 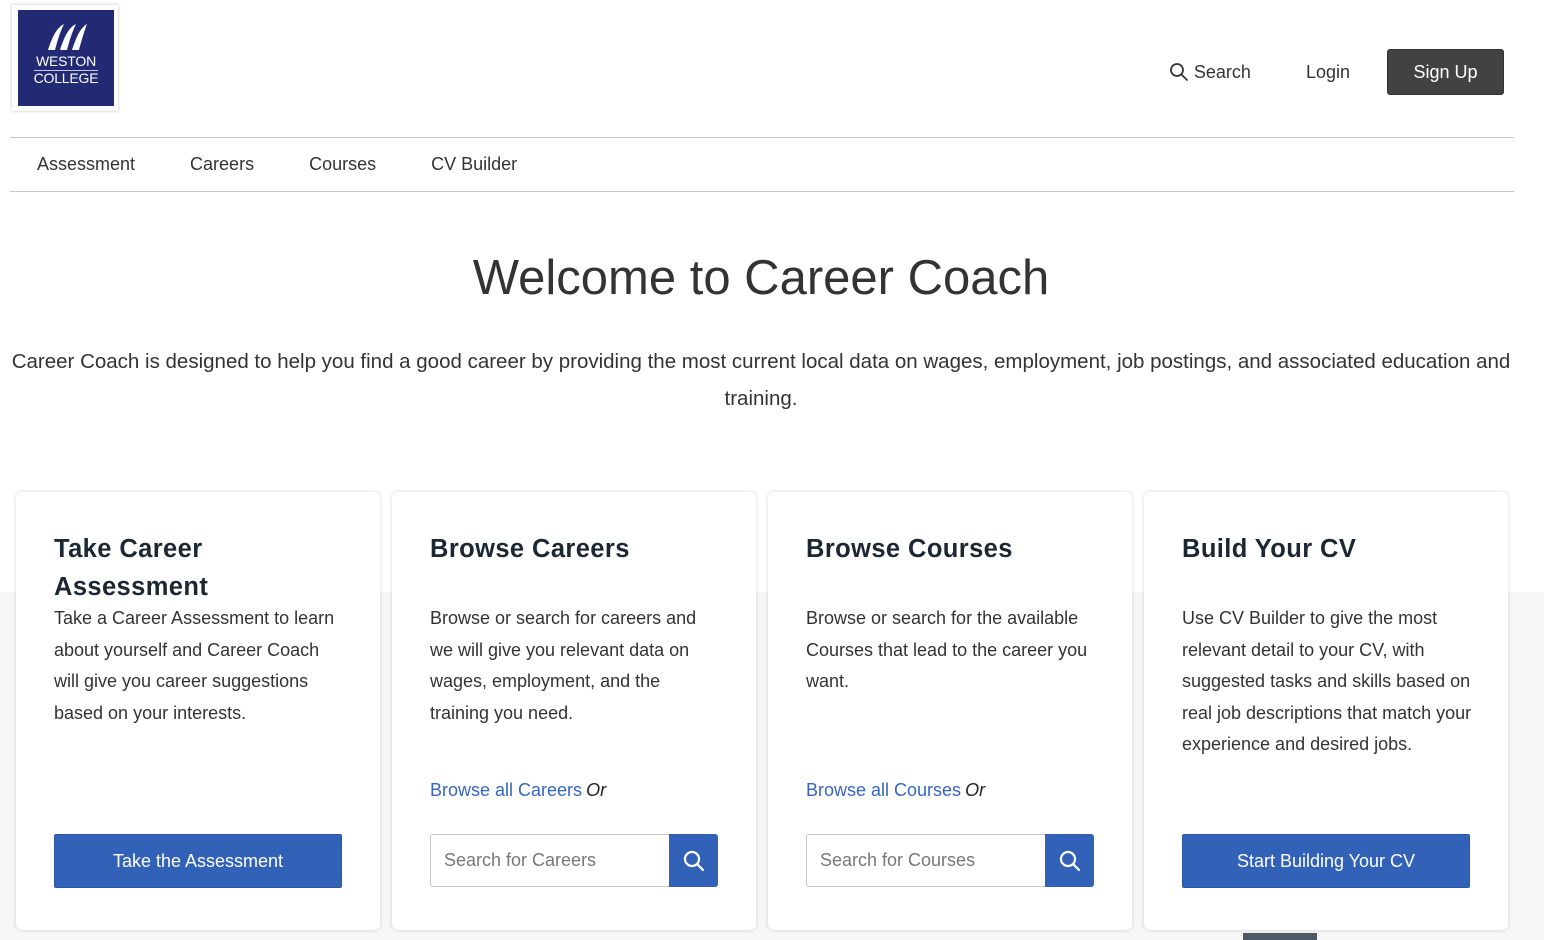 I want to click on card-title: Browse Careers, so click(x=530, y=549).